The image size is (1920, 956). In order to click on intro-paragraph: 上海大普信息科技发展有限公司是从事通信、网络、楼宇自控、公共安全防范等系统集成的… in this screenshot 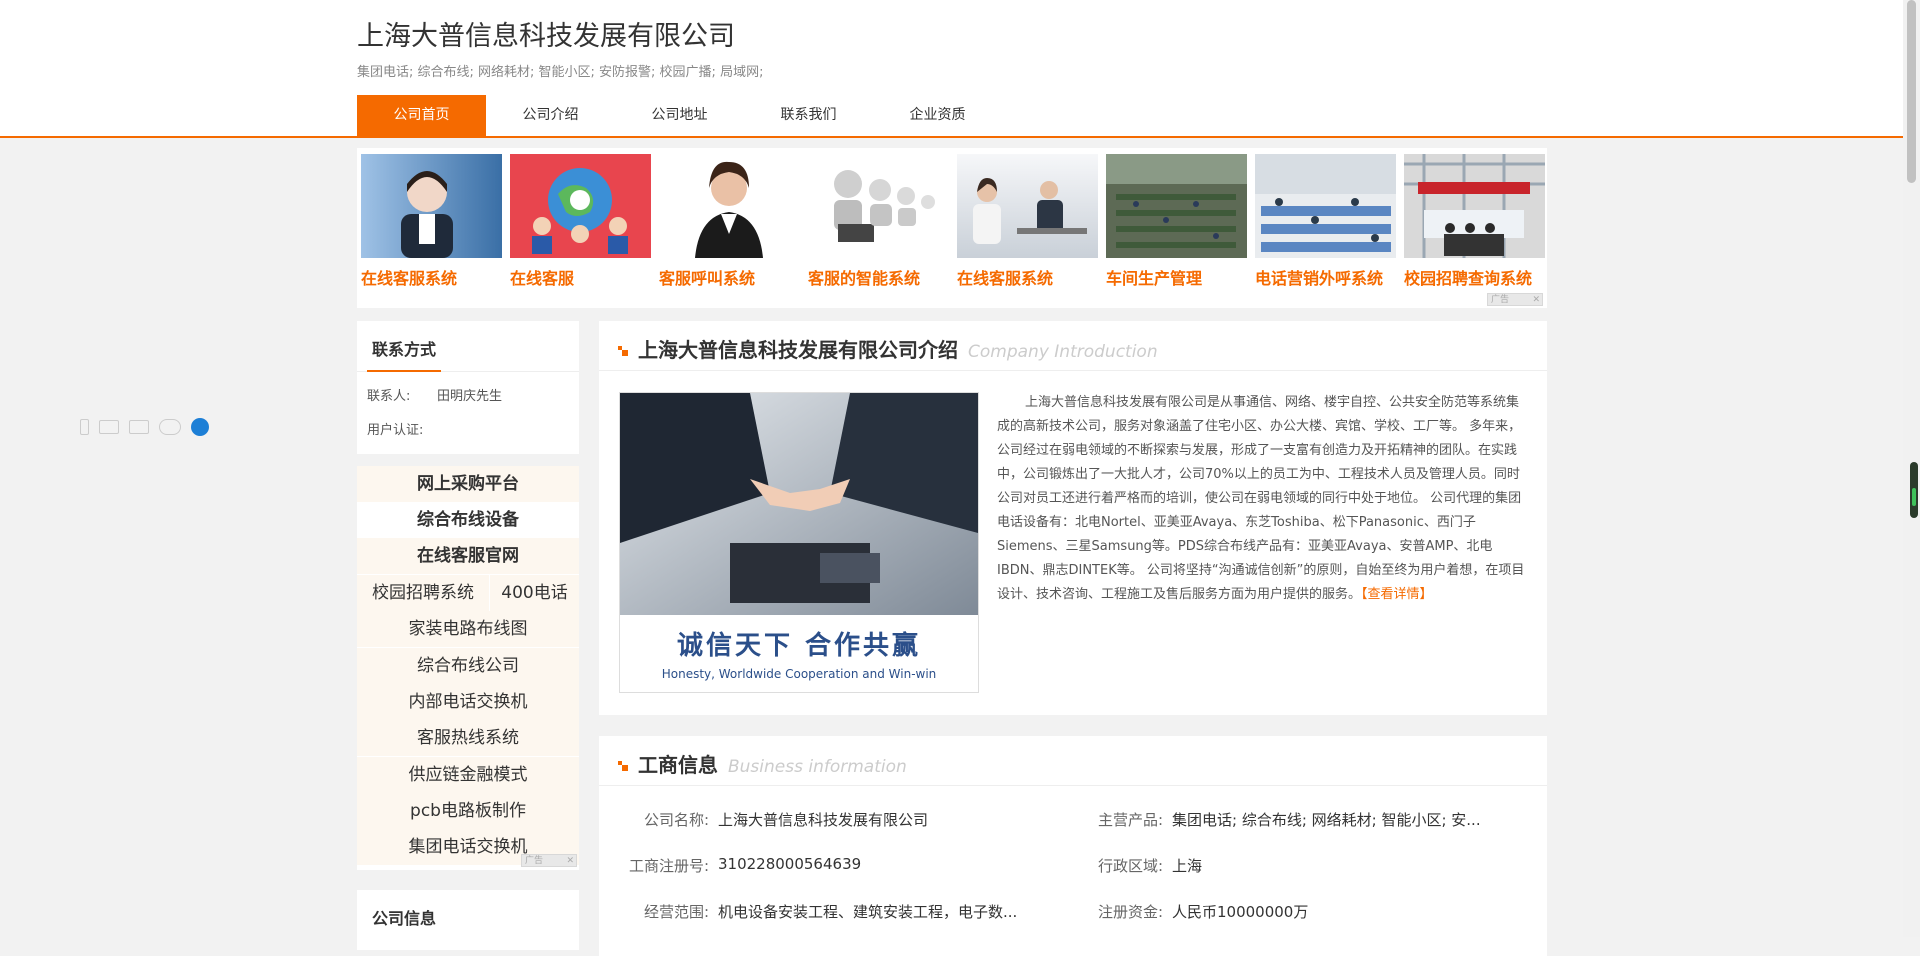, I will do `click(1261, 498)`.